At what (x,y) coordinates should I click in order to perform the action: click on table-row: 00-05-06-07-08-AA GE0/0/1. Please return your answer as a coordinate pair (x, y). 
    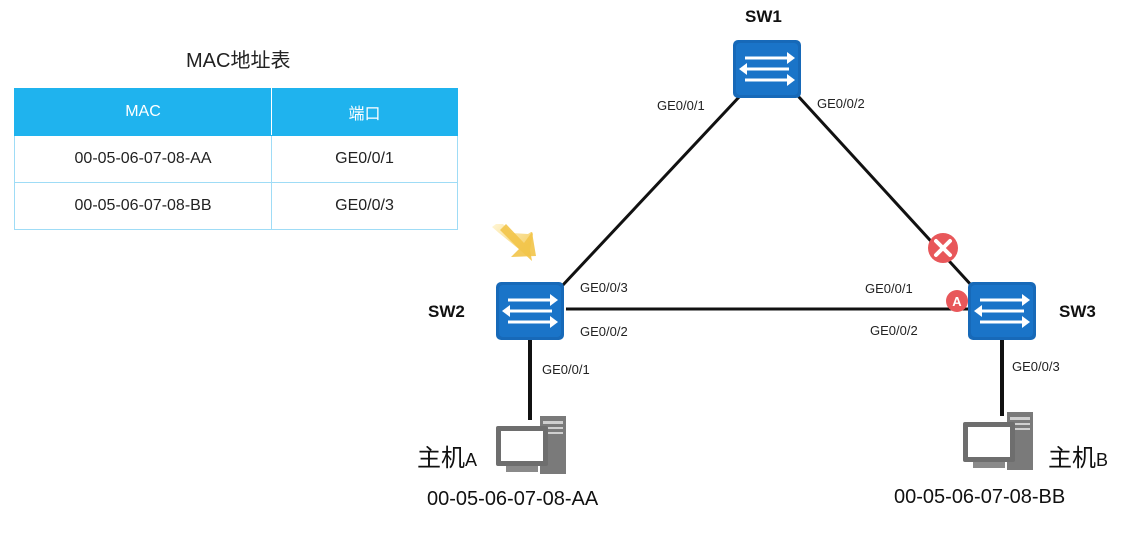
    Looking at the image, I should click on (236, 159).